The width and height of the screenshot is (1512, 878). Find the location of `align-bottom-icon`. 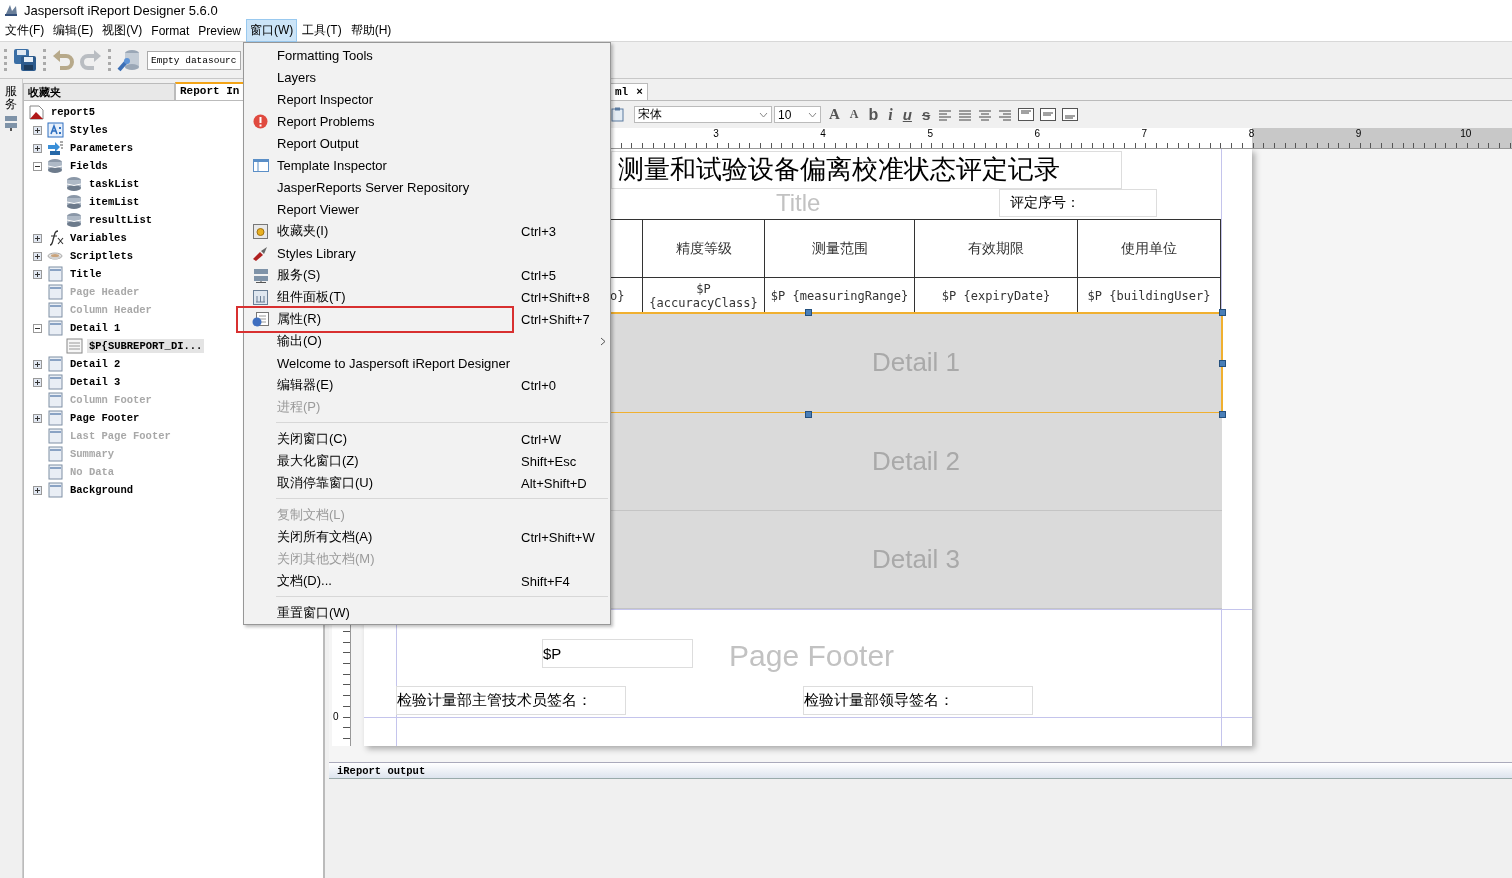

align-bottom-icon is located at coordinates (1070, 114).